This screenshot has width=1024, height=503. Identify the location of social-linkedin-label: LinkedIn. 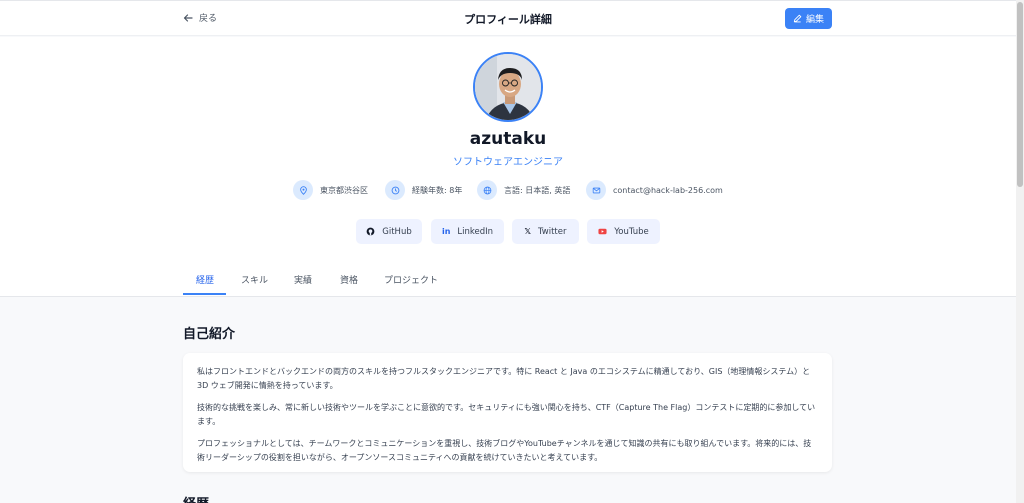
(475, 231).